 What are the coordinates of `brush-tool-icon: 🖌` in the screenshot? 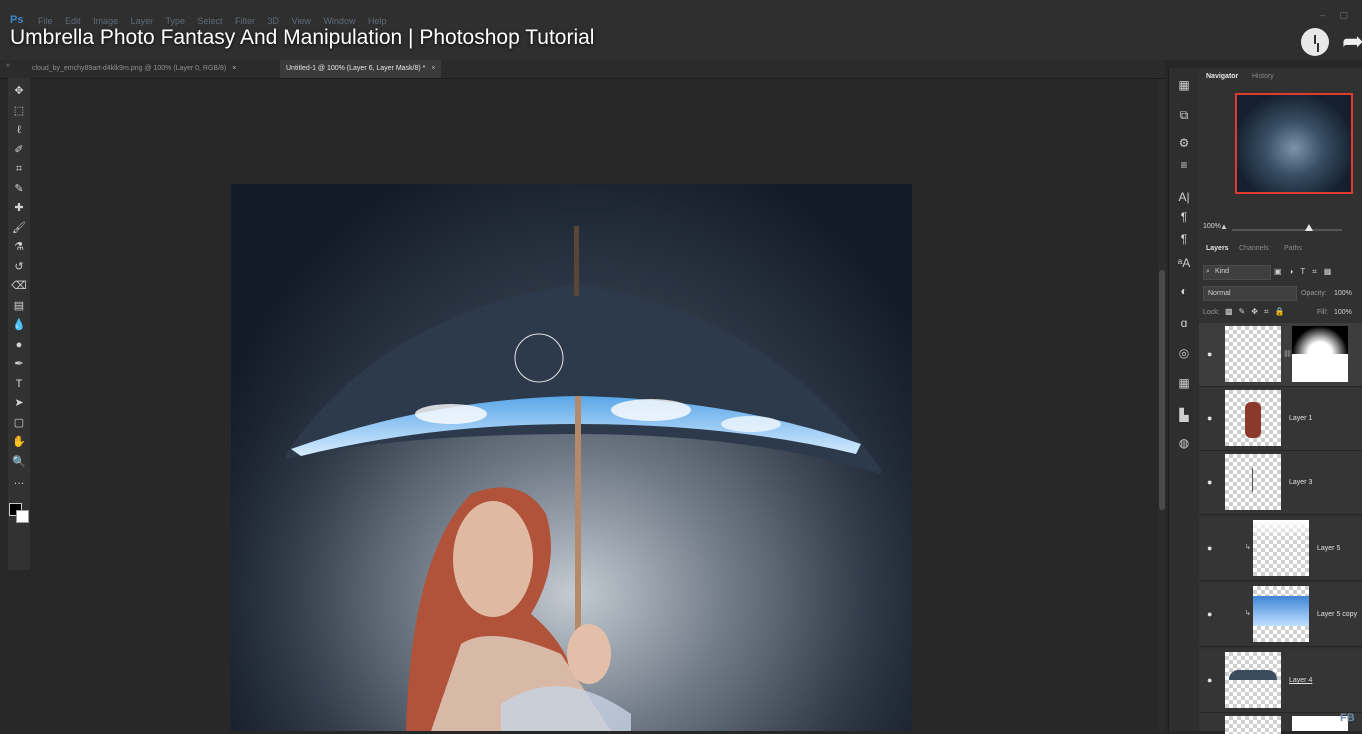 It's located at (19, 228).